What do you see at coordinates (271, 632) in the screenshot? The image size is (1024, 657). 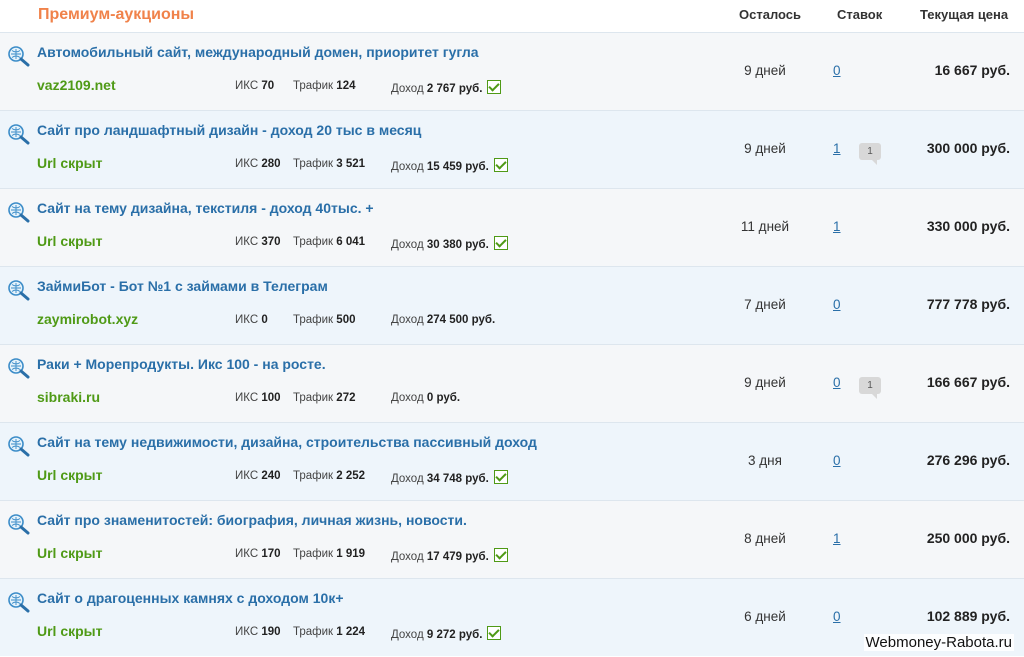 I see `iks-value: 190` at bounding box center [271, 632].